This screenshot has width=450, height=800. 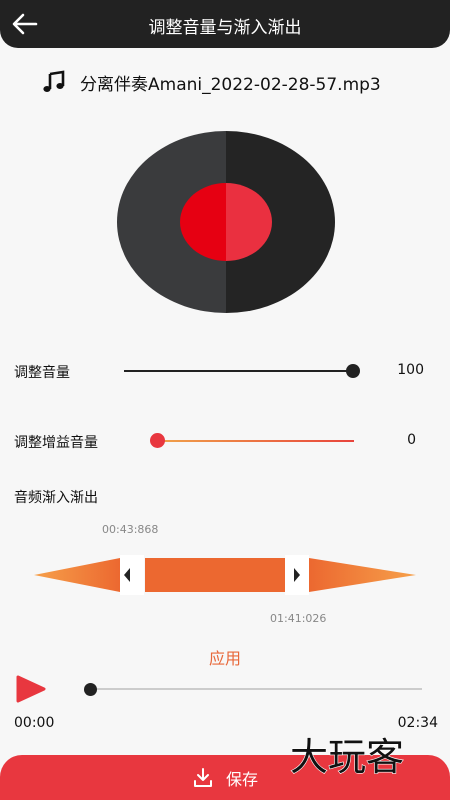 I want to click on volume-value: 100, so click(x=410, y=370).